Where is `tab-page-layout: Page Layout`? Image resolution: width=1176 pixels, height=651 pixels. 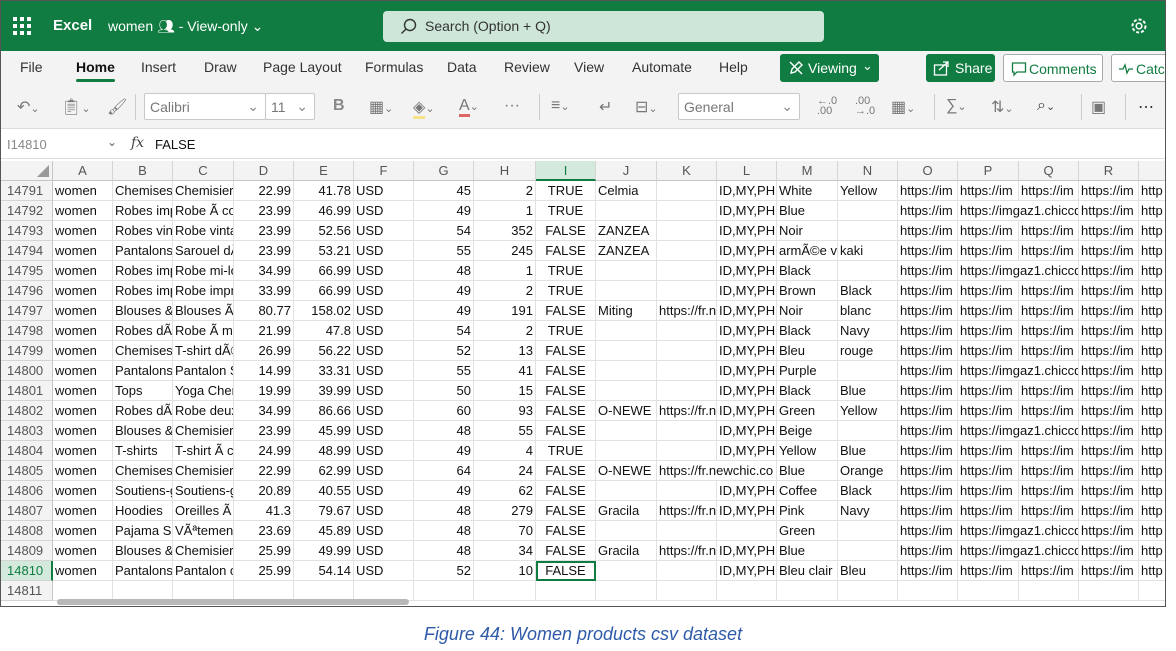
tab-page-layout: Page Layout is located at coordinates (302, 67).